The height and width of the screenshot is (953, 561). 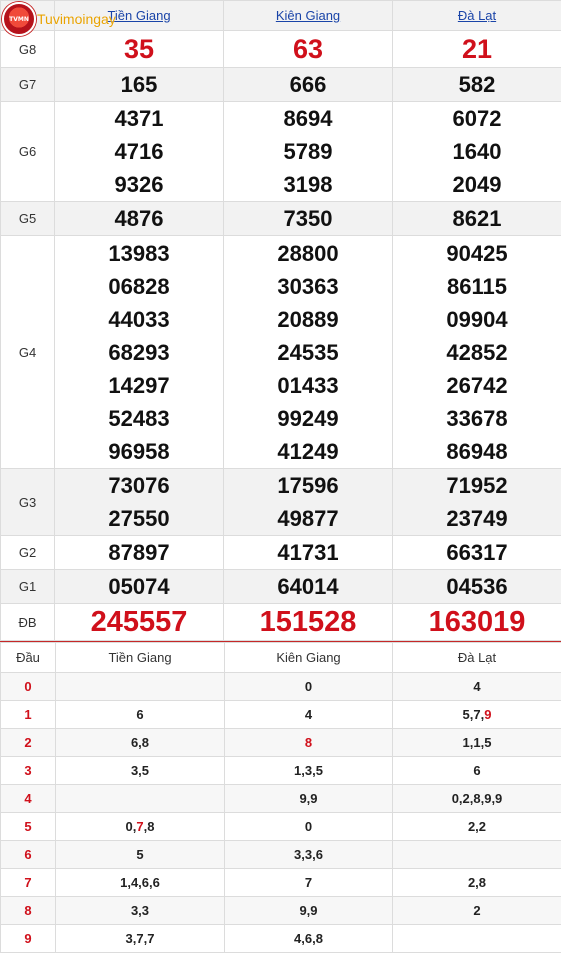 I want to click on prize-number: 1640, so click(x=477, y=151).